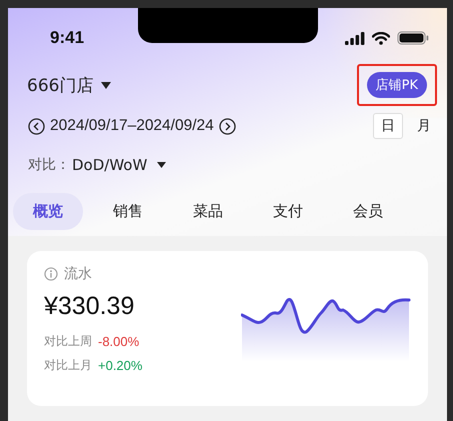 Image resolution: width=453 pixels, height=421 pixels. I want to click on wifi-icon, so click(381, 38).